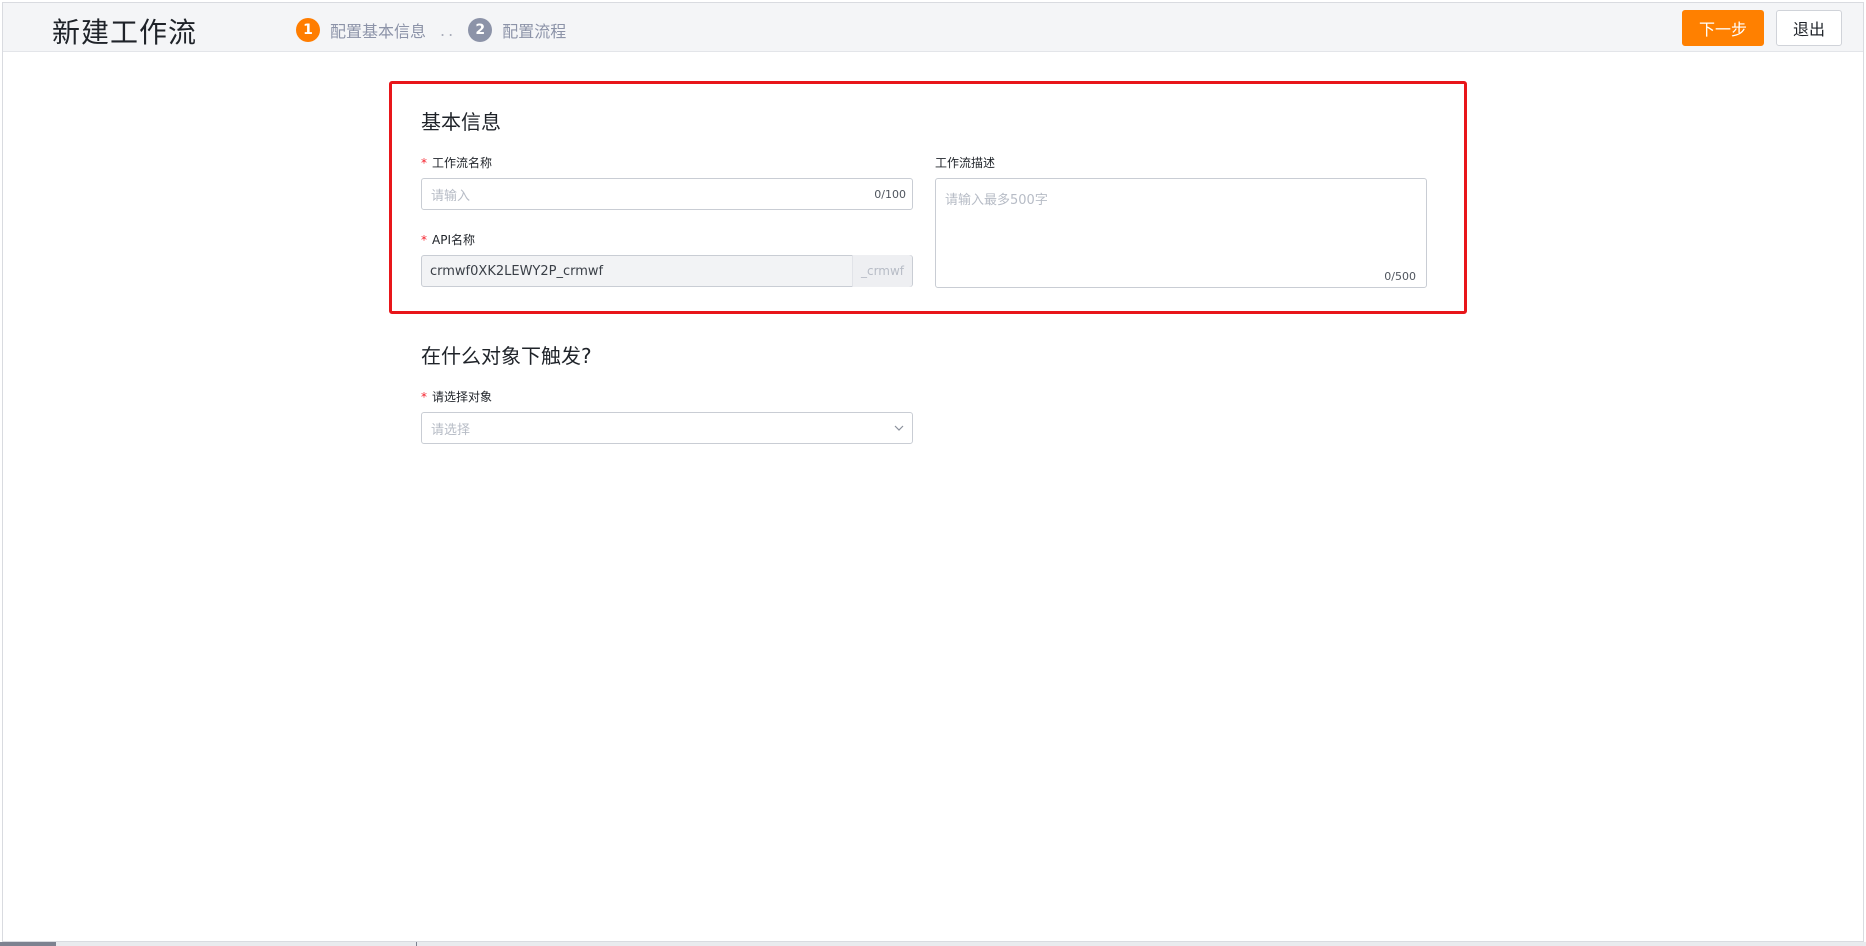 The image size is (1866, 946). I want to click on basic-info-title: 基本信息, so click(461, 122).